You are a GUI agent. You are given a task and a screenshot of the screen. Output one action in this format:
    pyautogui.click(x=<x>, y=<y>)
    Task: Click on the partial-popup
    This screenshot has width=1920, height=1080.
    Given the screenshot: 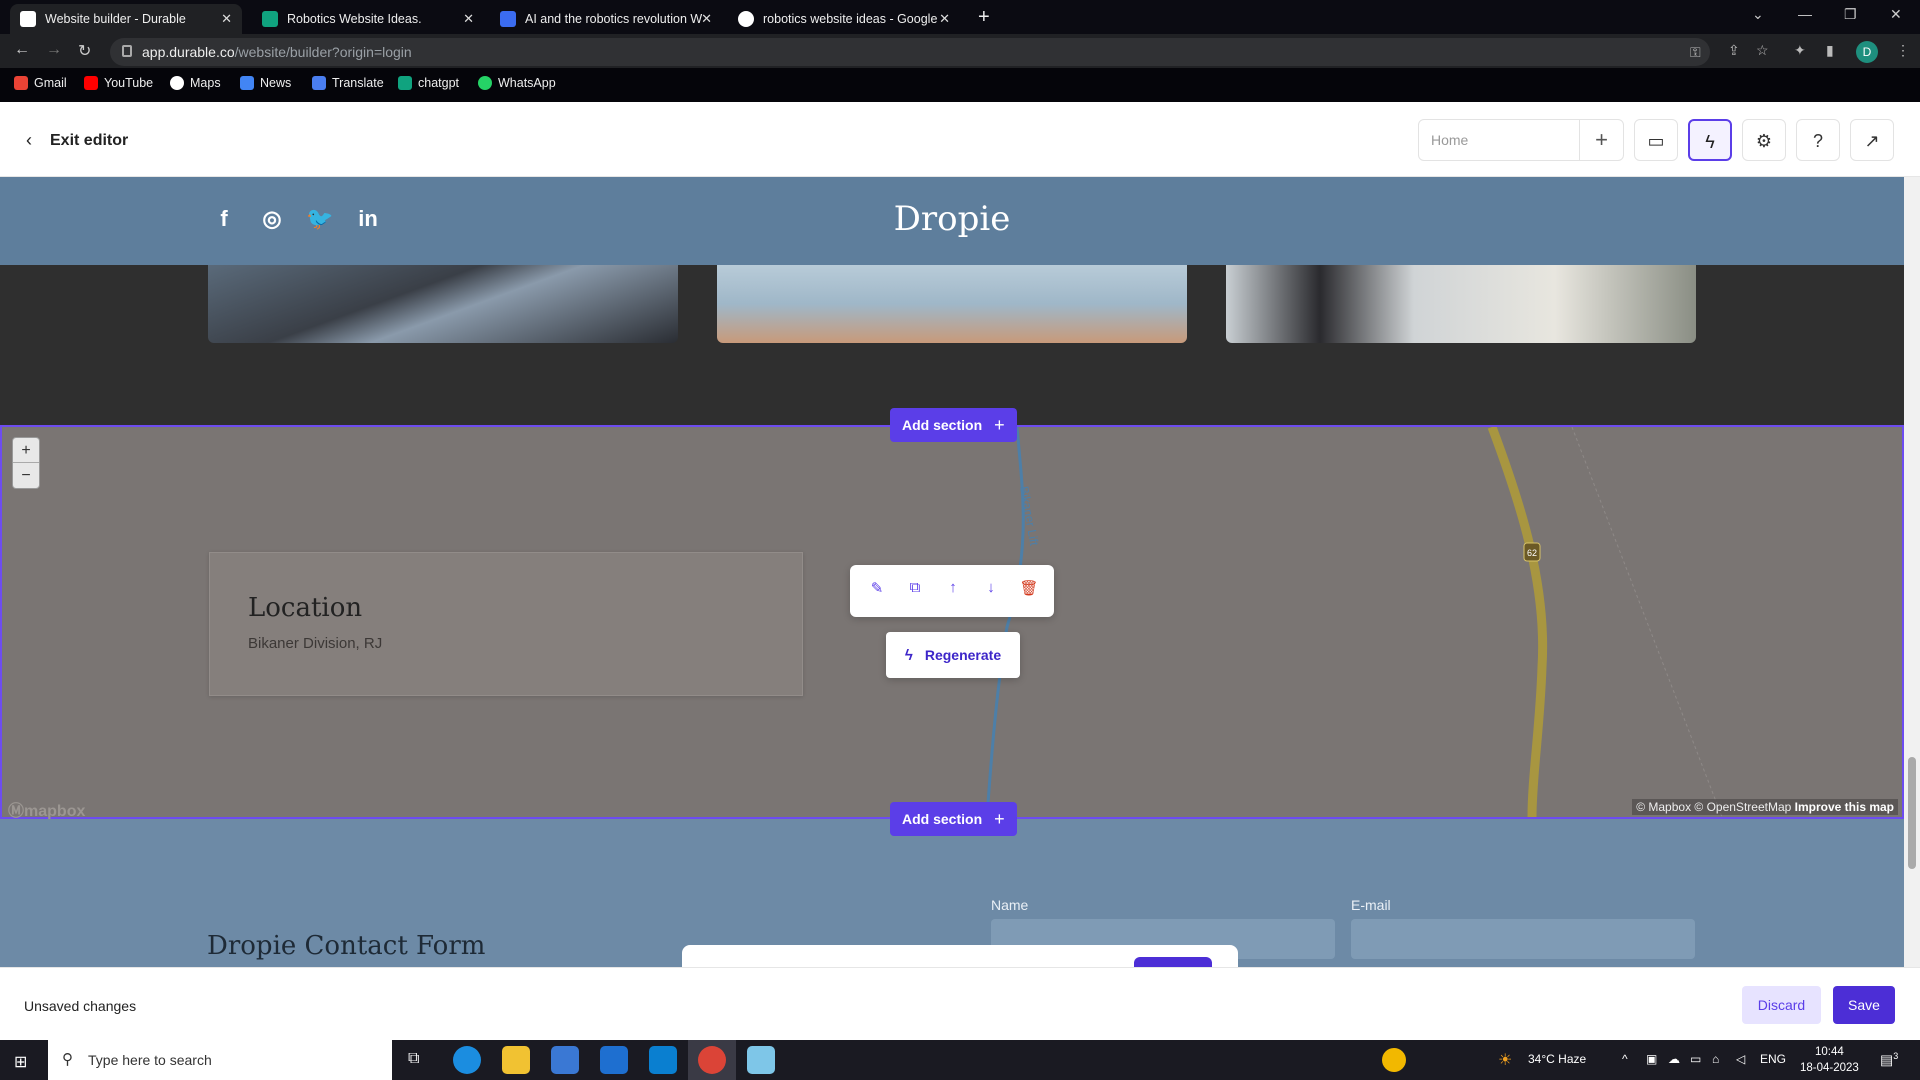 What is the action you would take?
    pyautogui.click(x=960, y=956)
    